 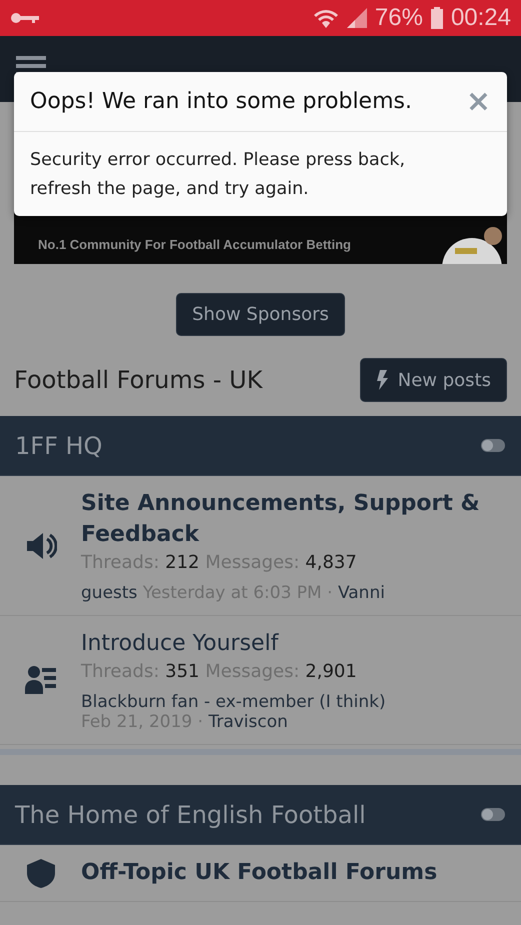 I want to click on forum-title: Off-Topic UK Football Forums, so click(x=301, y=872).